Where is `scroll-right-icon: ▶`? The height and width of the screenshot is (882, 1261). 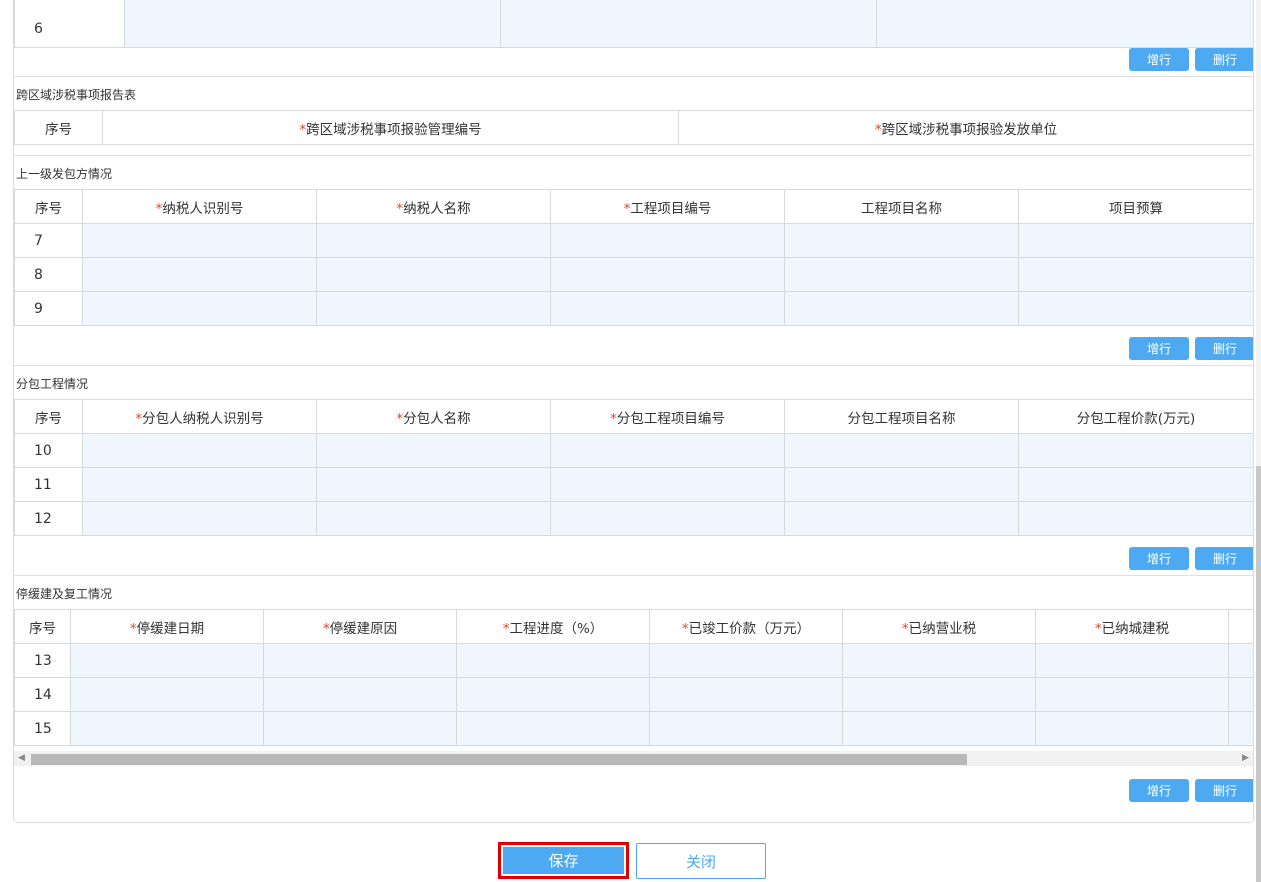
scroll-right-icon: ▶ is located at coordinates (1245, 758).